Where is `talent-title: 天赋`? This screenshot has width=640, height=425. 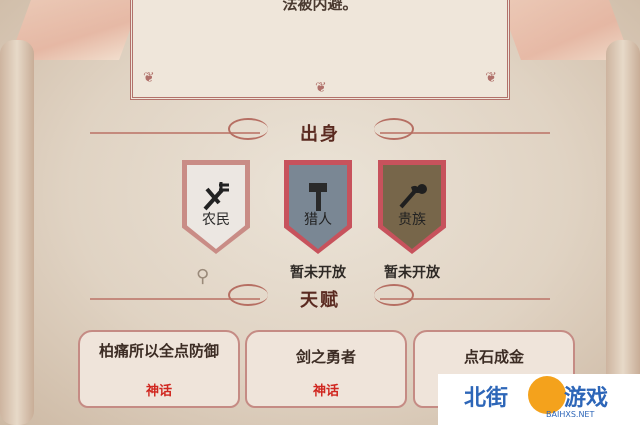
talent-title: 天赋 is located at coordinates (320, 300).